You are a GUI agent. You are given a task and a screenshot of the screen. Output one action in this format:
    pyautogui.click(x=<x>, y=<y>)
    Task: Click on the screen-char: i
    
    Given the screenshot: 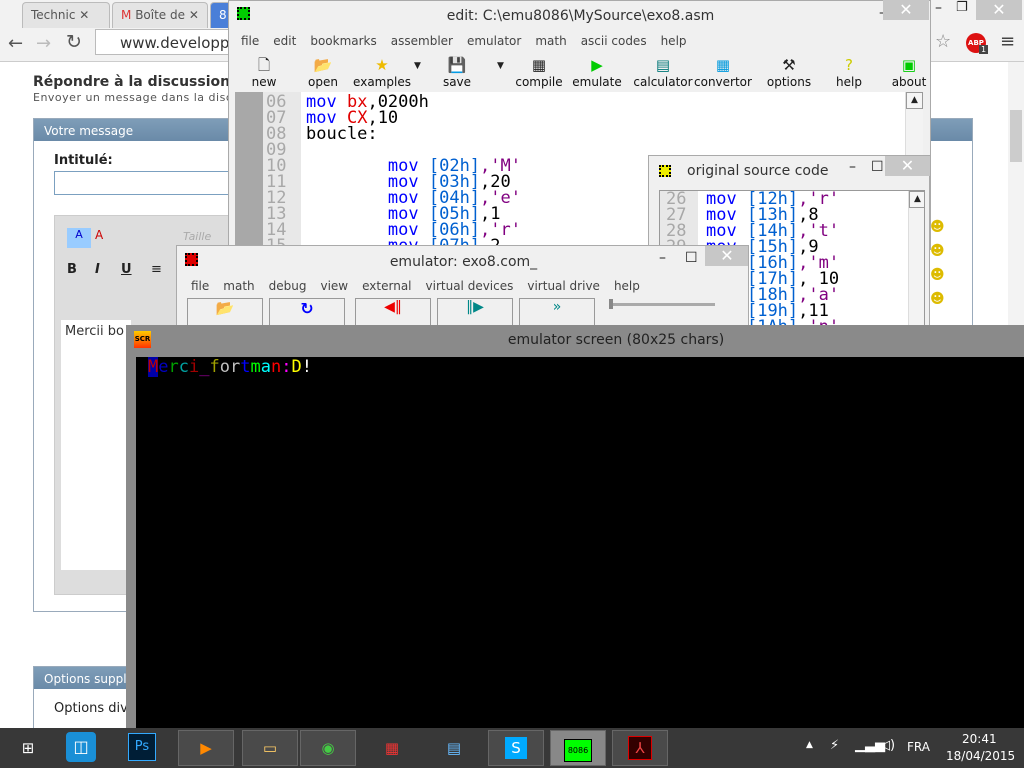 What is the action you would take?
    pyautogui.click(x=194, y=367)
    